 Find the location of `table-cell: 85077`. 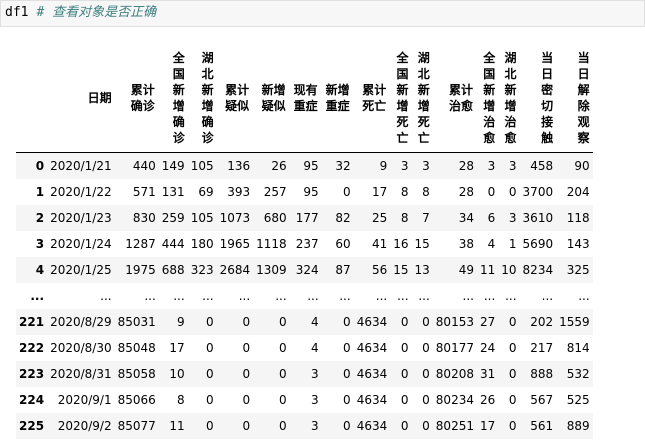

table-cell: 85077 is located at coordinates (136, 426).